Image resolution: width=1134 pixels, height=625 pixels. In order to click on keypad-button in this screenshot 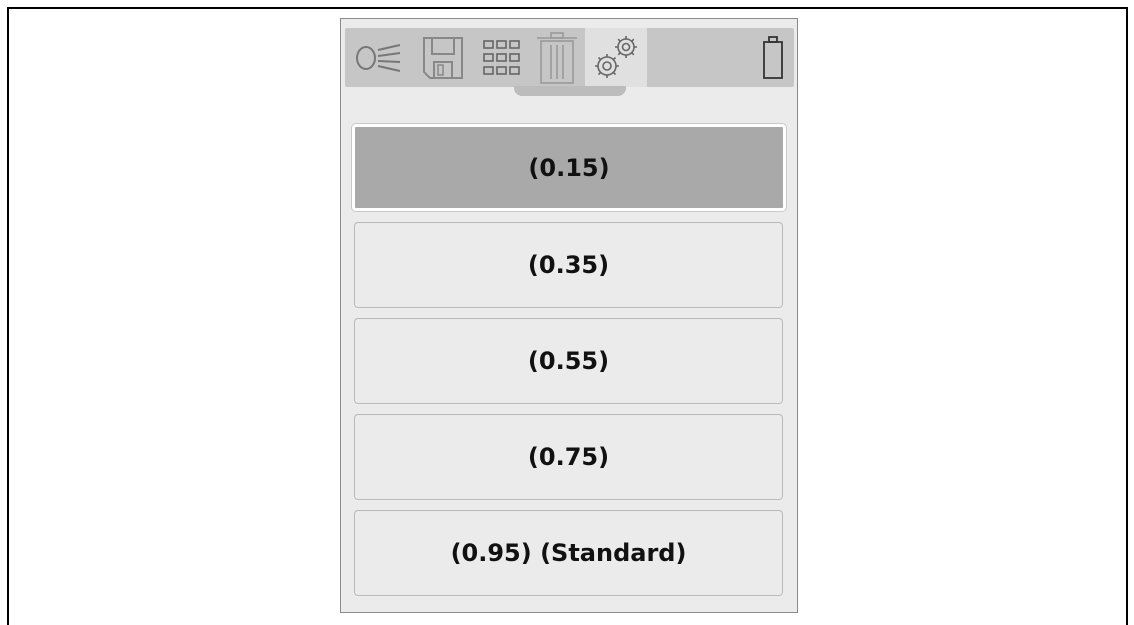, I will do `click(502, 57)`.